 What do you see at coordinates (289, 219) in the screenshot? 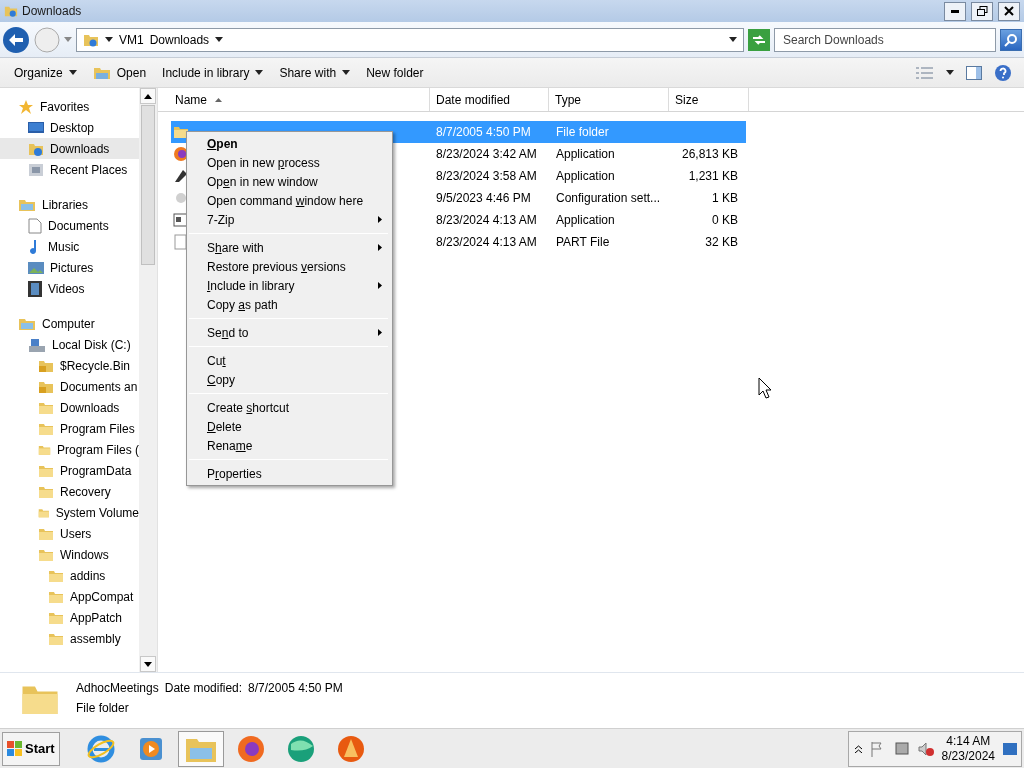
I see `menu-item: 7-Zip` at bounding box center [289, 219].